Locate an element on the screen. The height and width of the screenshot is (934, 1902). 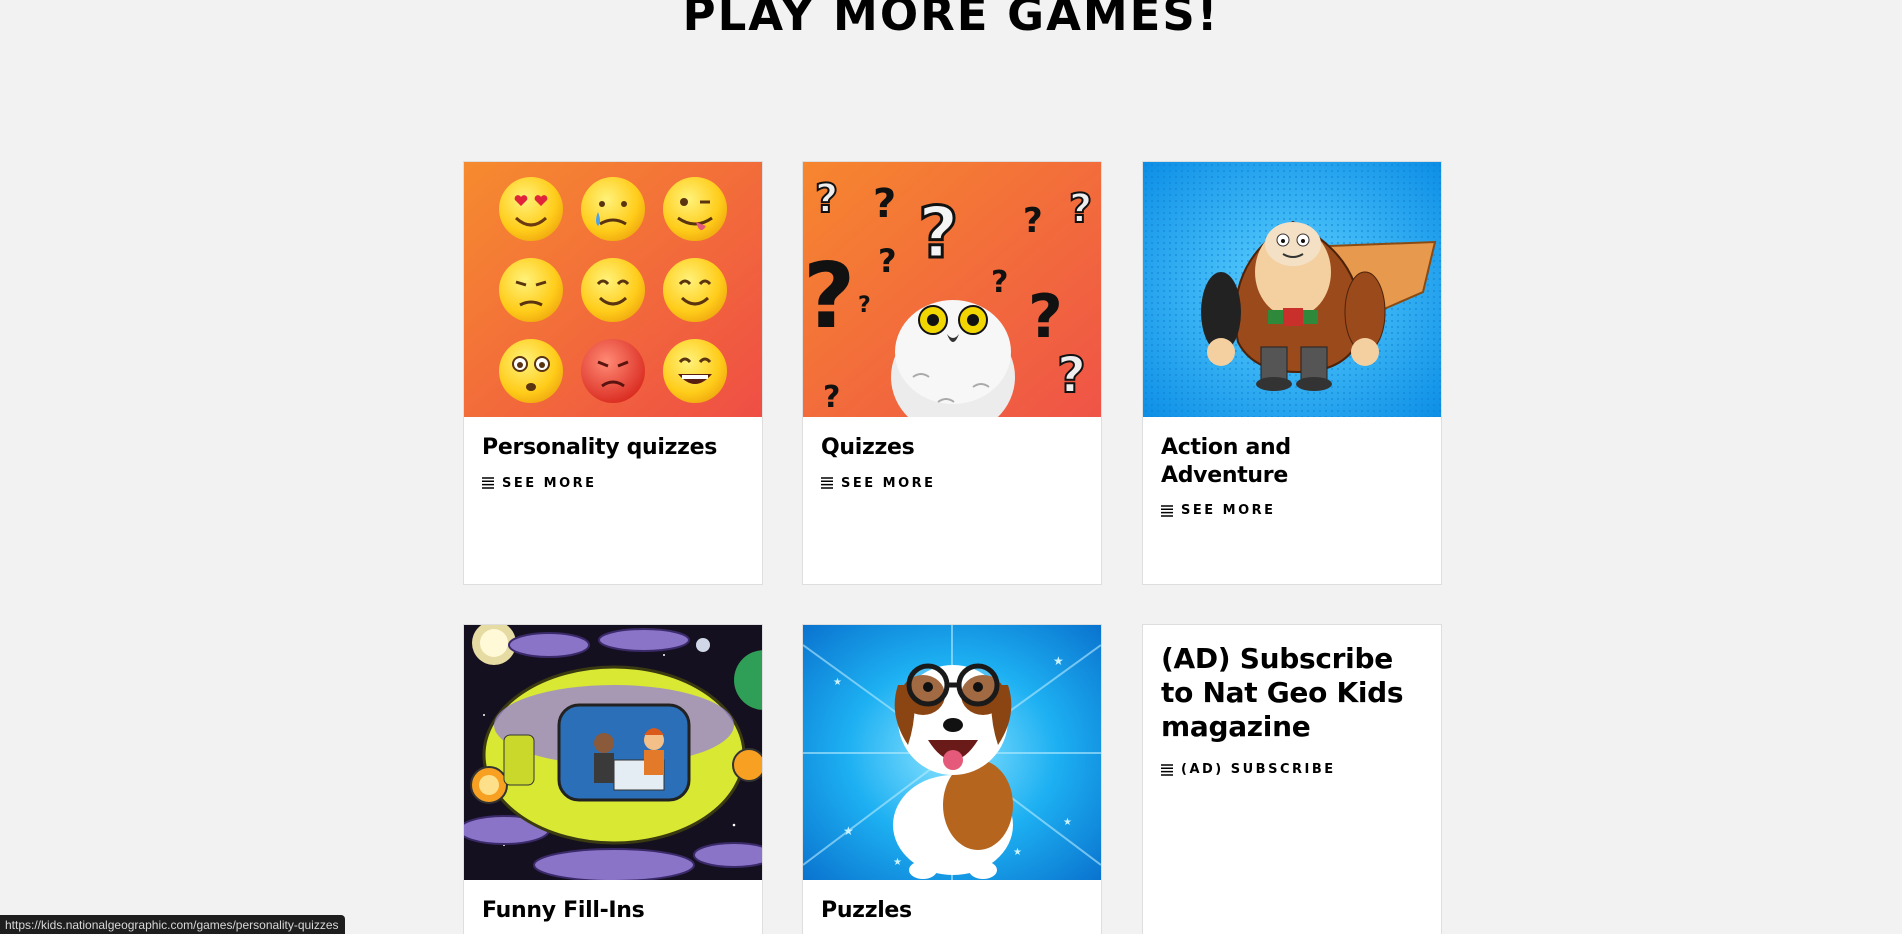
card-personality-quizzes: Personality quizzes SEE MORE is located at coordinates (613, 373).